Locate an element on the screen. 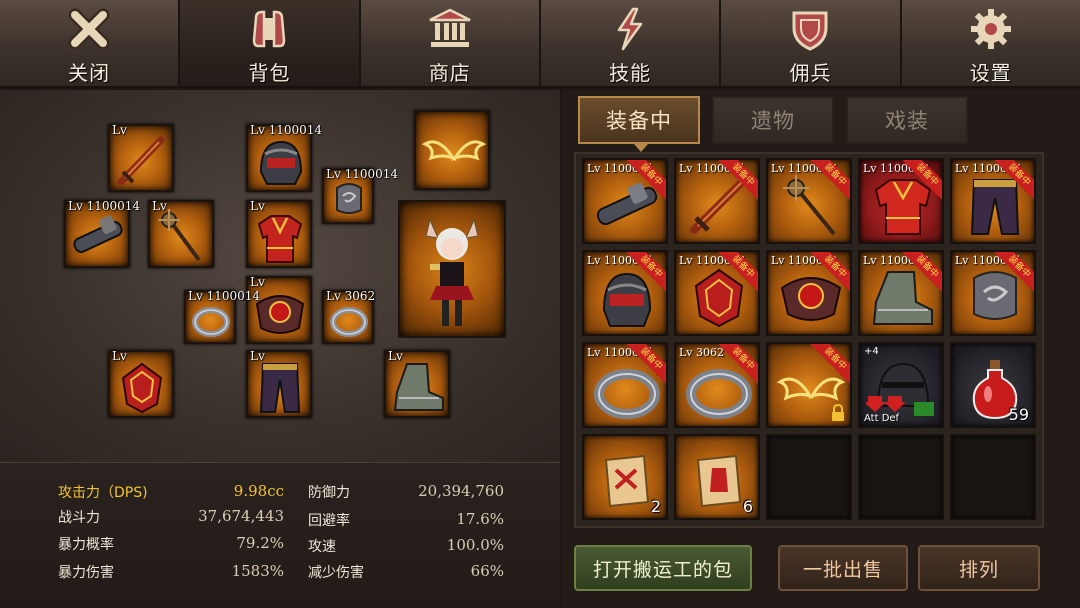  inventory-item: 2 is located at coordinates (625, 477).